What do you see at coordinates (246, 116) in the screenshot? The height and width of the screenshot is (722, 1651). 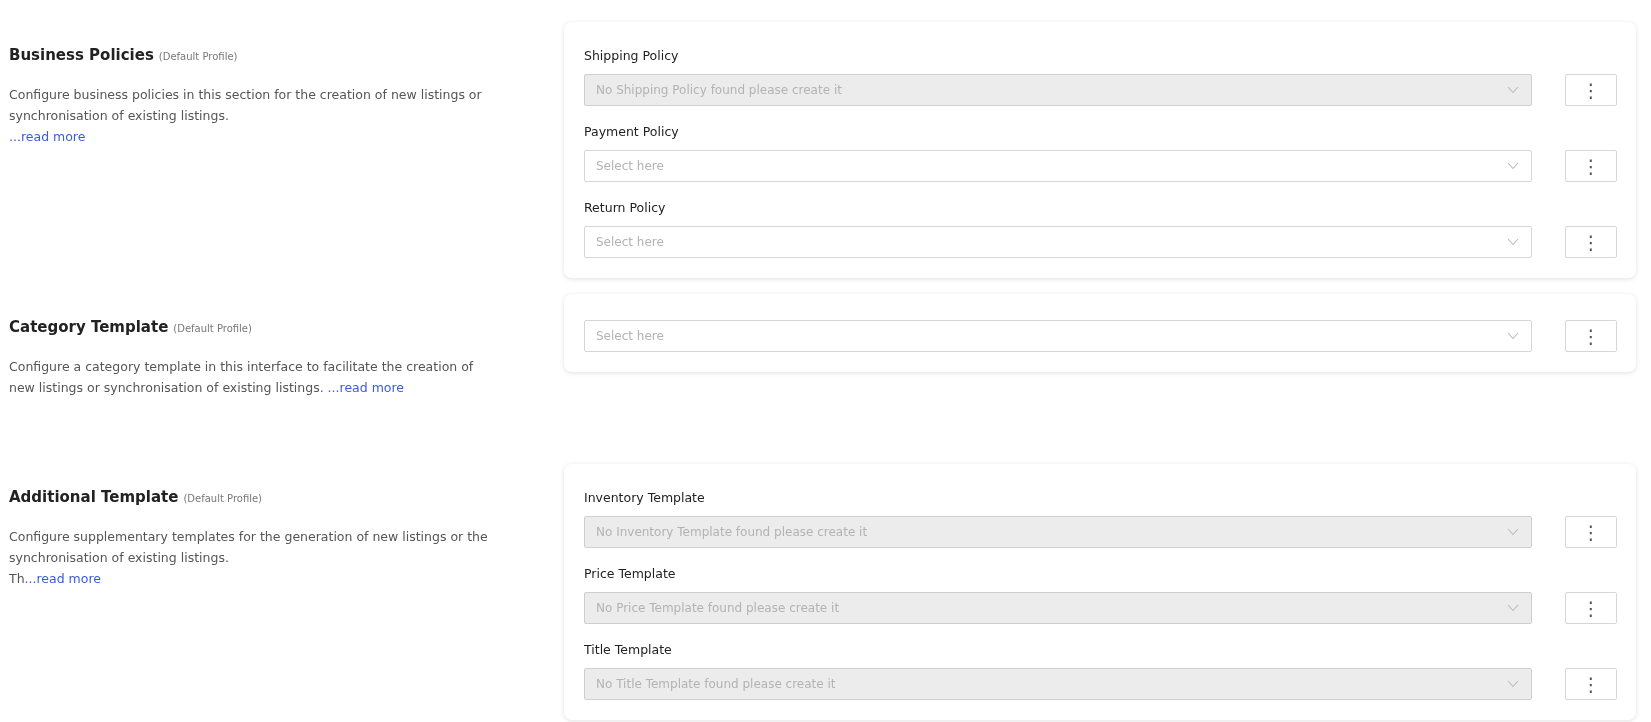 I see `section-description: Configure business policies in this section for the creation of new listings or synchronisation of existing listings. ...read more` at bounding box center [246, 116].